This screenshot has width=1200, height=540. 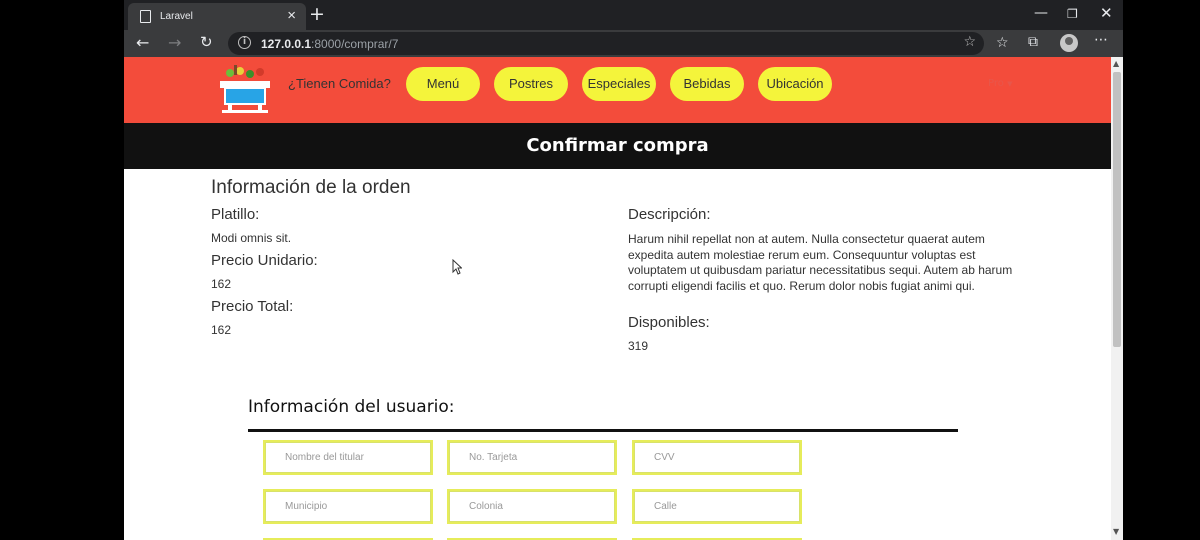 What do you see at coordinates (707, 84) in the screenshot?
I see `nav-bebidas-button: Bebidas` at bounding box center [707, 84].